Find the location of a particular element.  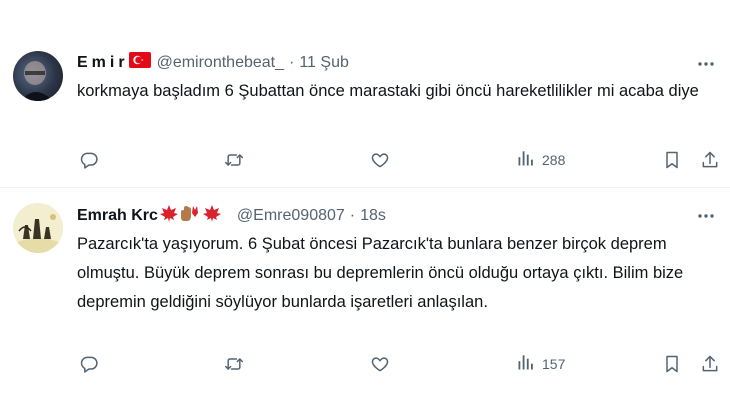

tweet-header: Emir @emironthebeat_ · 11 Şub is located at coordinates (213, 62).